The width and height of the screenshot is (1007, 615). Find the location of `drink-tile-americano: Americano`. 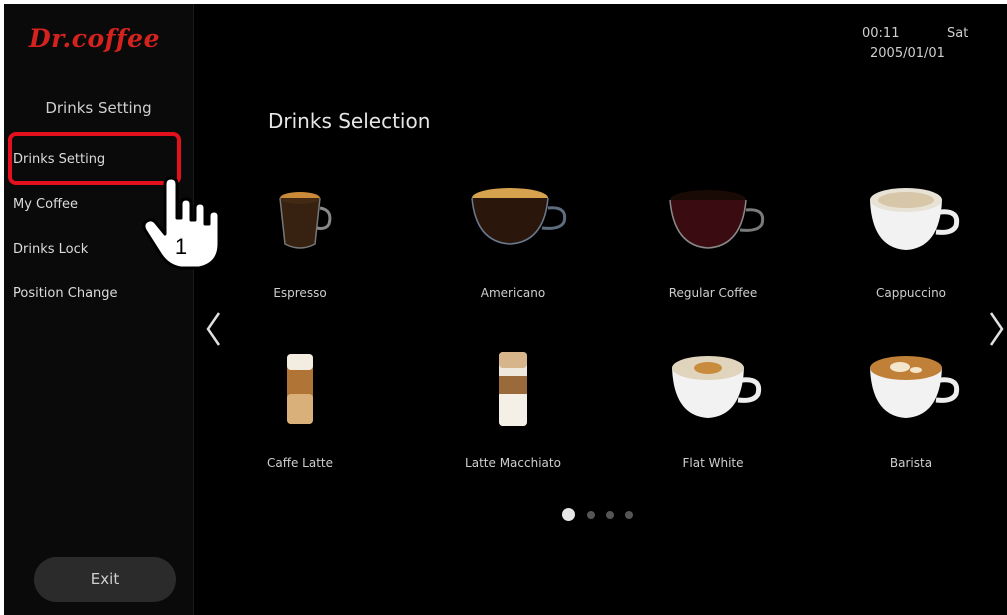

drink-tile-americano: Americano is located at coordinates (513, 239).